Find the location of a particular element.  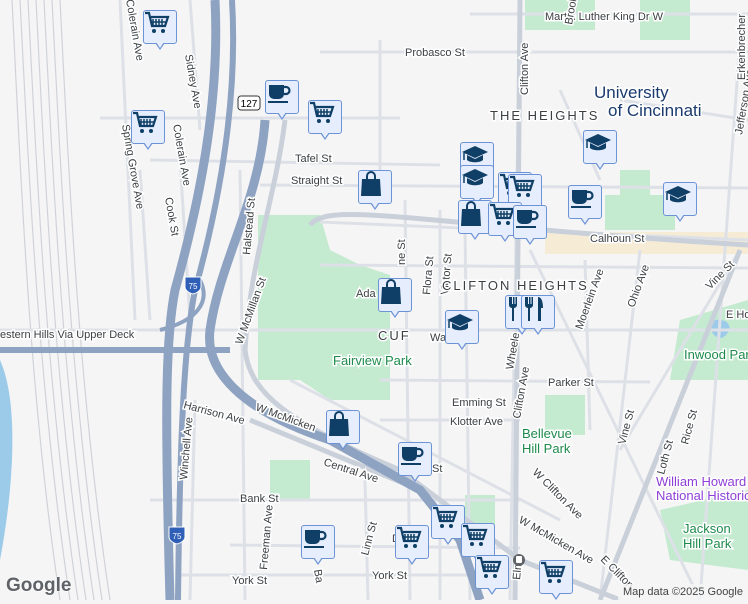

label-ada: Ada is located at coordinates (366, 294).